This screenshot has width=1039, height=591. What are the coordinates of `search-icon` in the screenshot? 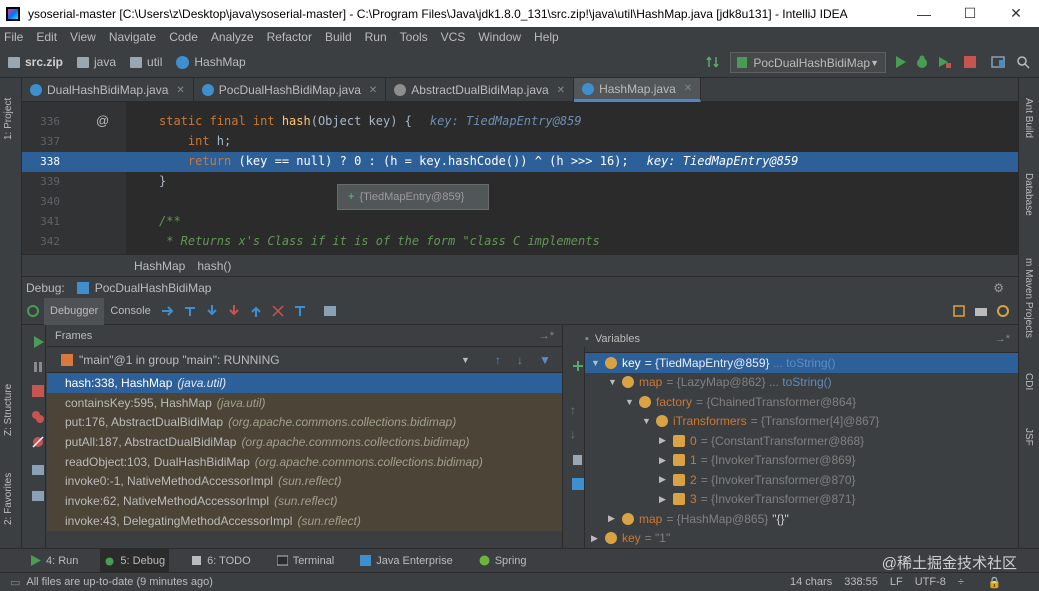 It's located at (1023, 62).